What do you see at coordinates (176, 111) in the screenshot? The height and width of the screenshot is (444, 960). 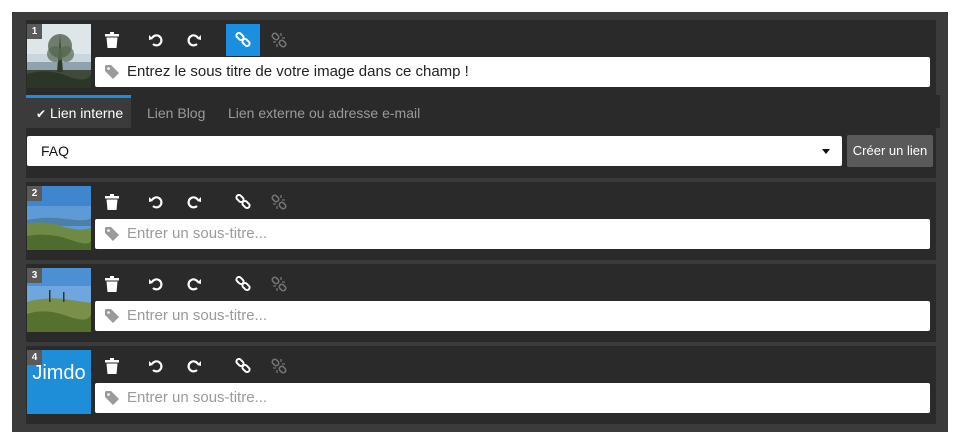 I see `tab-blog-link: Lien Blog` at bounding box center [176, 111].